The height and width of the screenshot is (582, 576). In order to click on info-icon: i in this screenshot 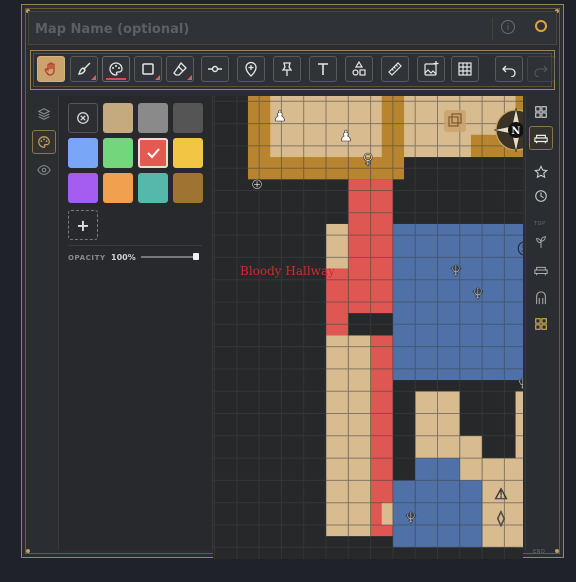, I will do `click(508, 27)`.